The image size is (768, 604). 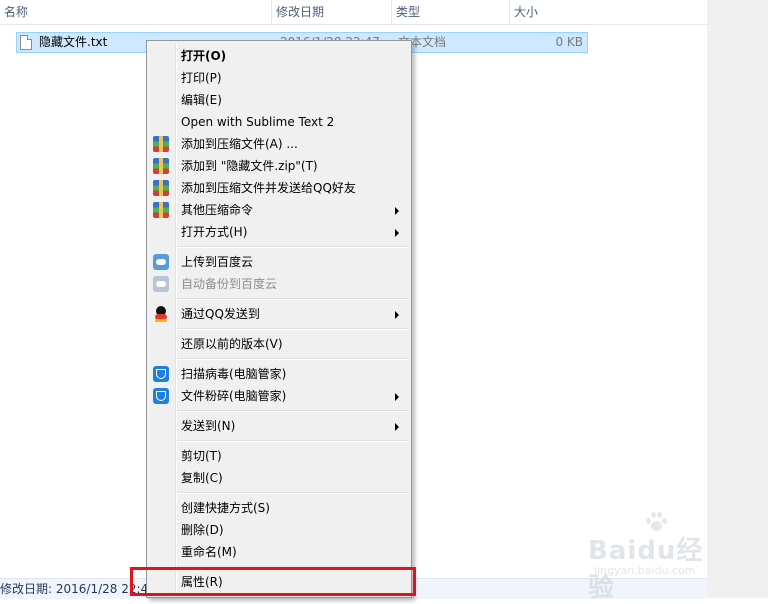 I want to click on menu-item-cut: 剪切(T), so click(x=279, y=456).